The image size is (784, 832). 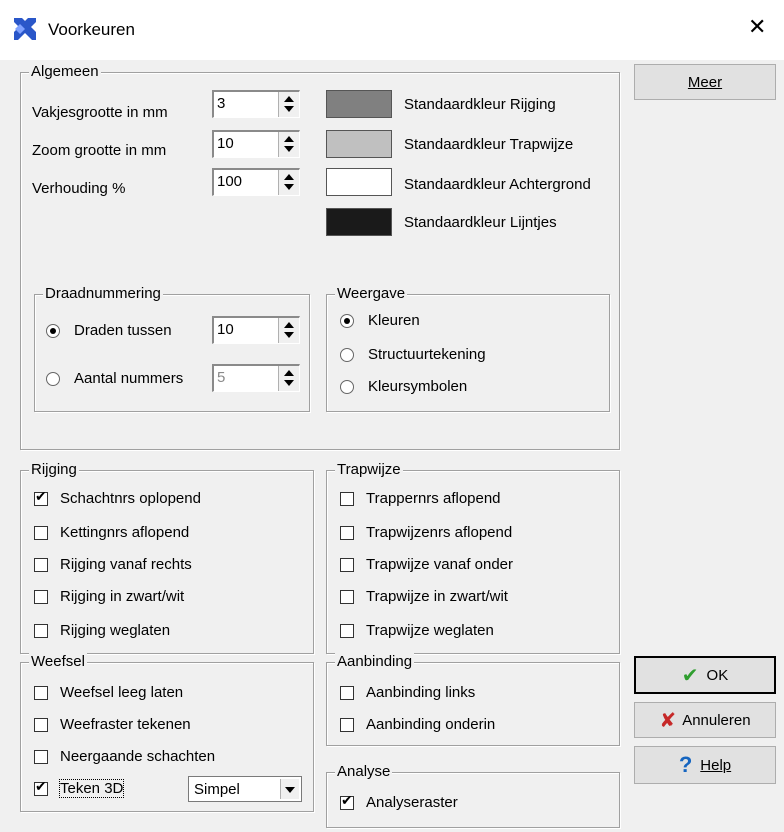 What do you see at coordinates (256, 144) in the screenshot?
I see `zoom-spinner: 10` at bounding box center [256, 144].